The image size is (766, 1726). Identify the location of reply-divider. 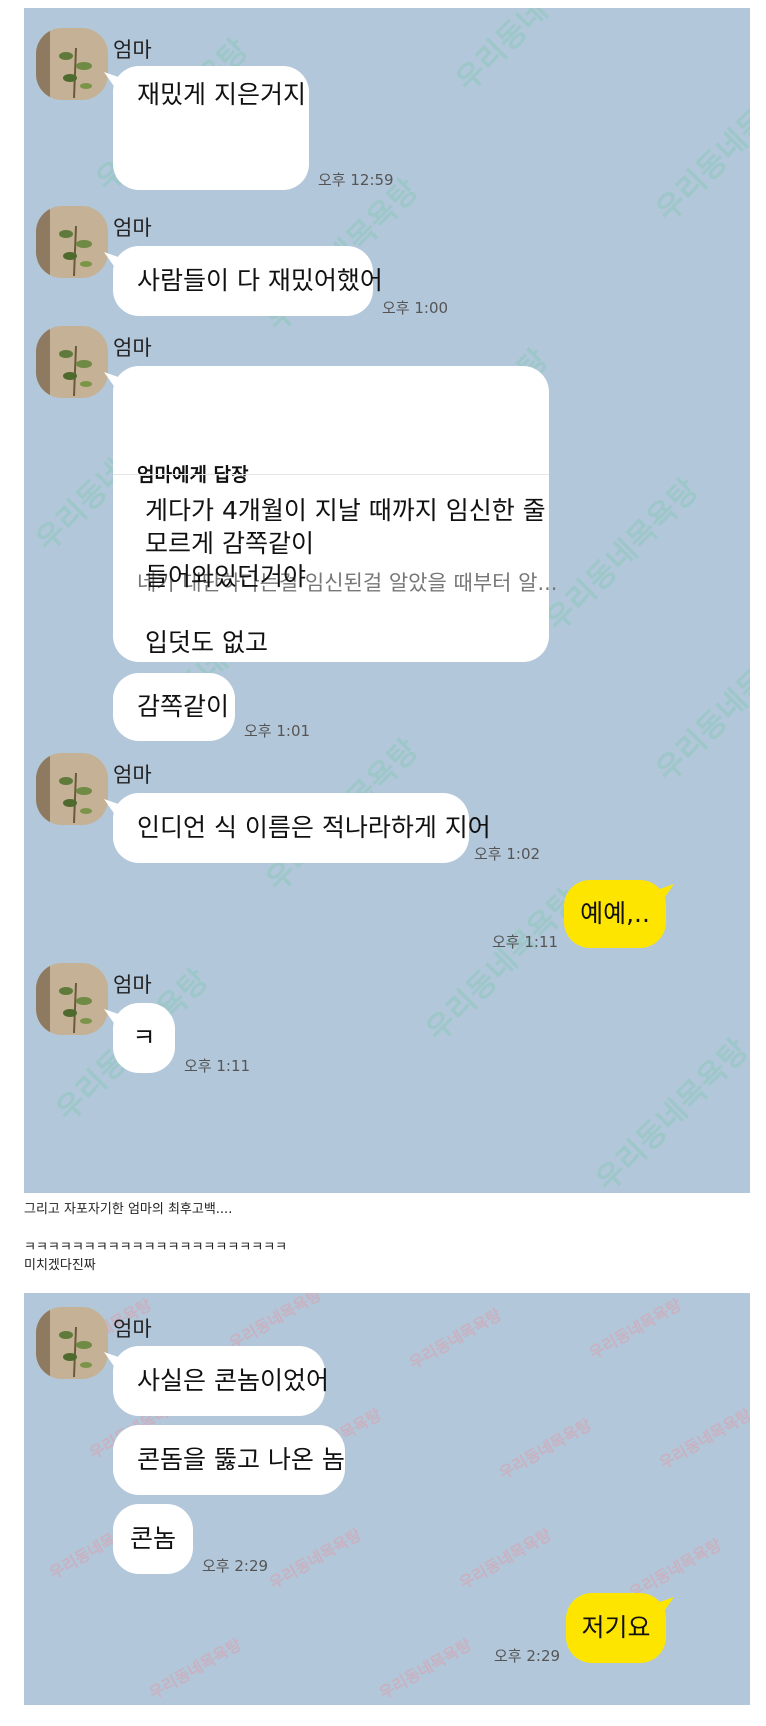
(331, 474).